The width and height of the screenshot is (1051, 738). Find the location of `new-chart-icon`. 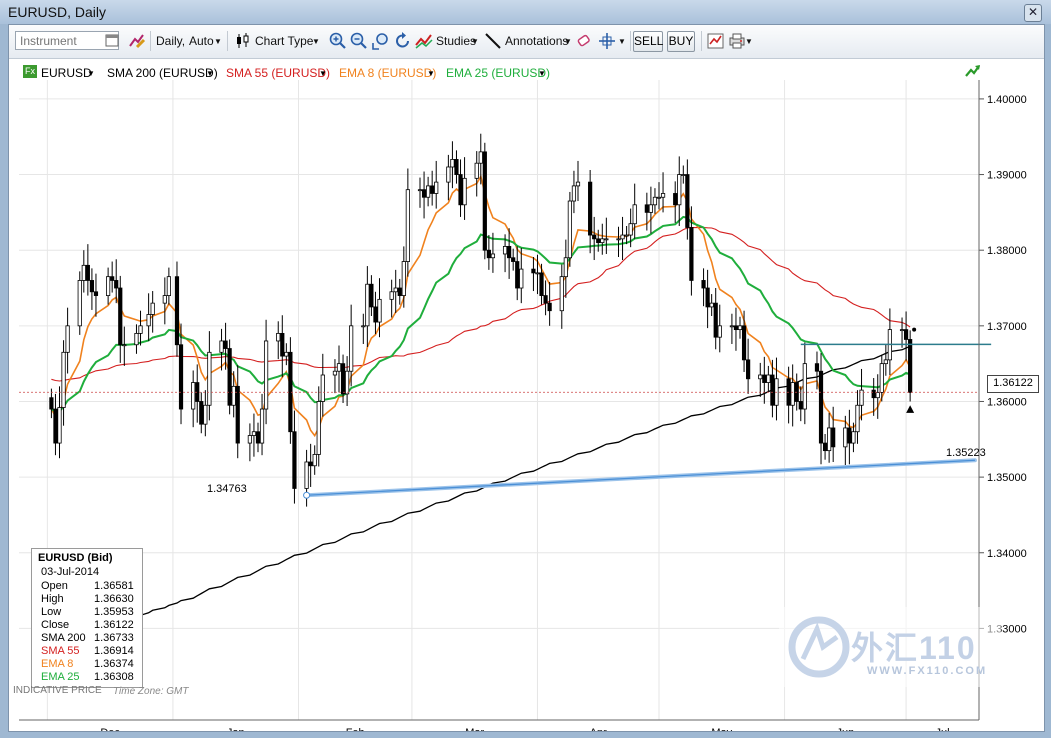

new-chart-icon is located at coordinates (716, 41).